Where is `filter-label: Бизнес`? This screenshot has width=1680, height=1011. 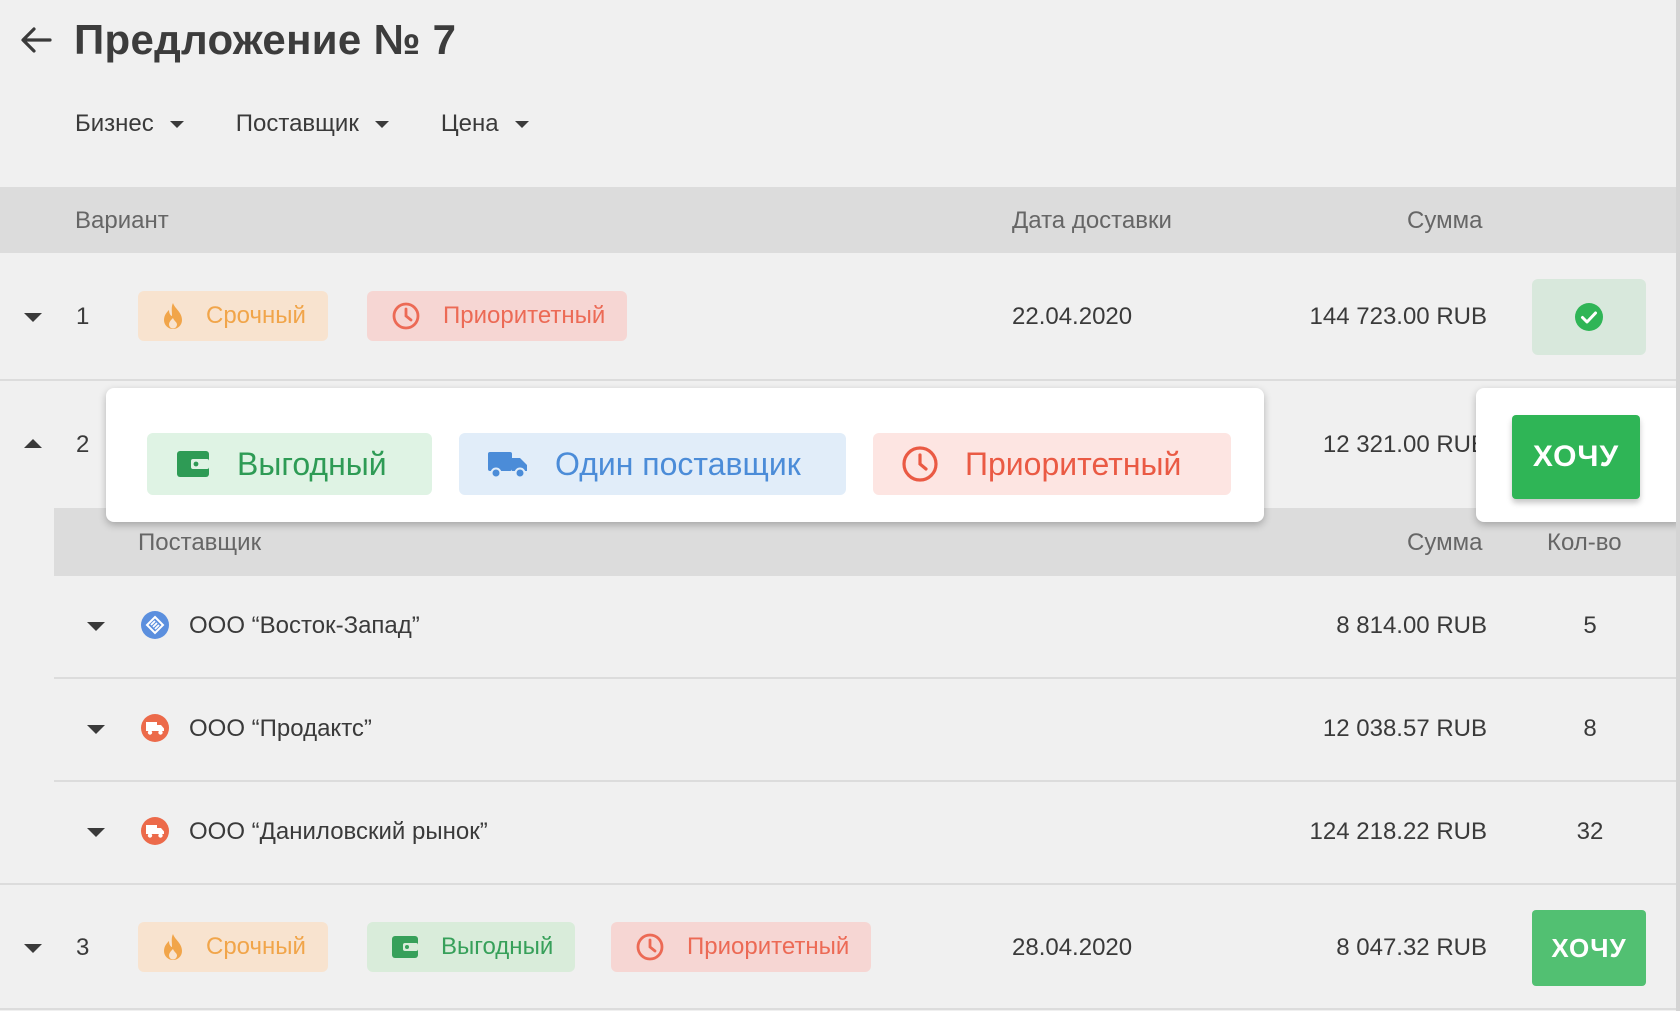 filter-label: Бизнес is located at coordinates (114, 123).